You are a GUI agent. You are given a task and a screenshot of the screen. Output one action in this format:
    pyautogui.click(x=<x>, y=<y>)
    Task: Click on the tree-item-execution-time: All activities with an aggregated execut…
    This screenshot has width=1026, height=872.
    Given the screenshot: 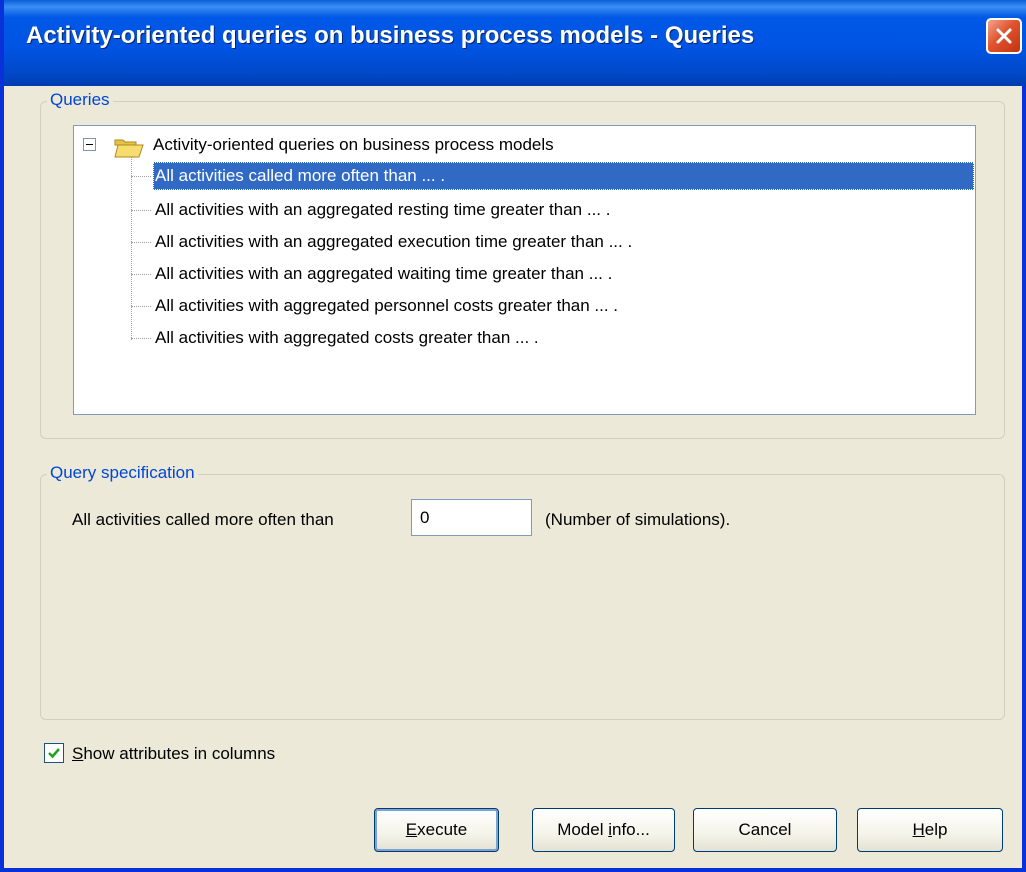 What is the action you would take?
    pyautogui.click(x=393, y=242)
    